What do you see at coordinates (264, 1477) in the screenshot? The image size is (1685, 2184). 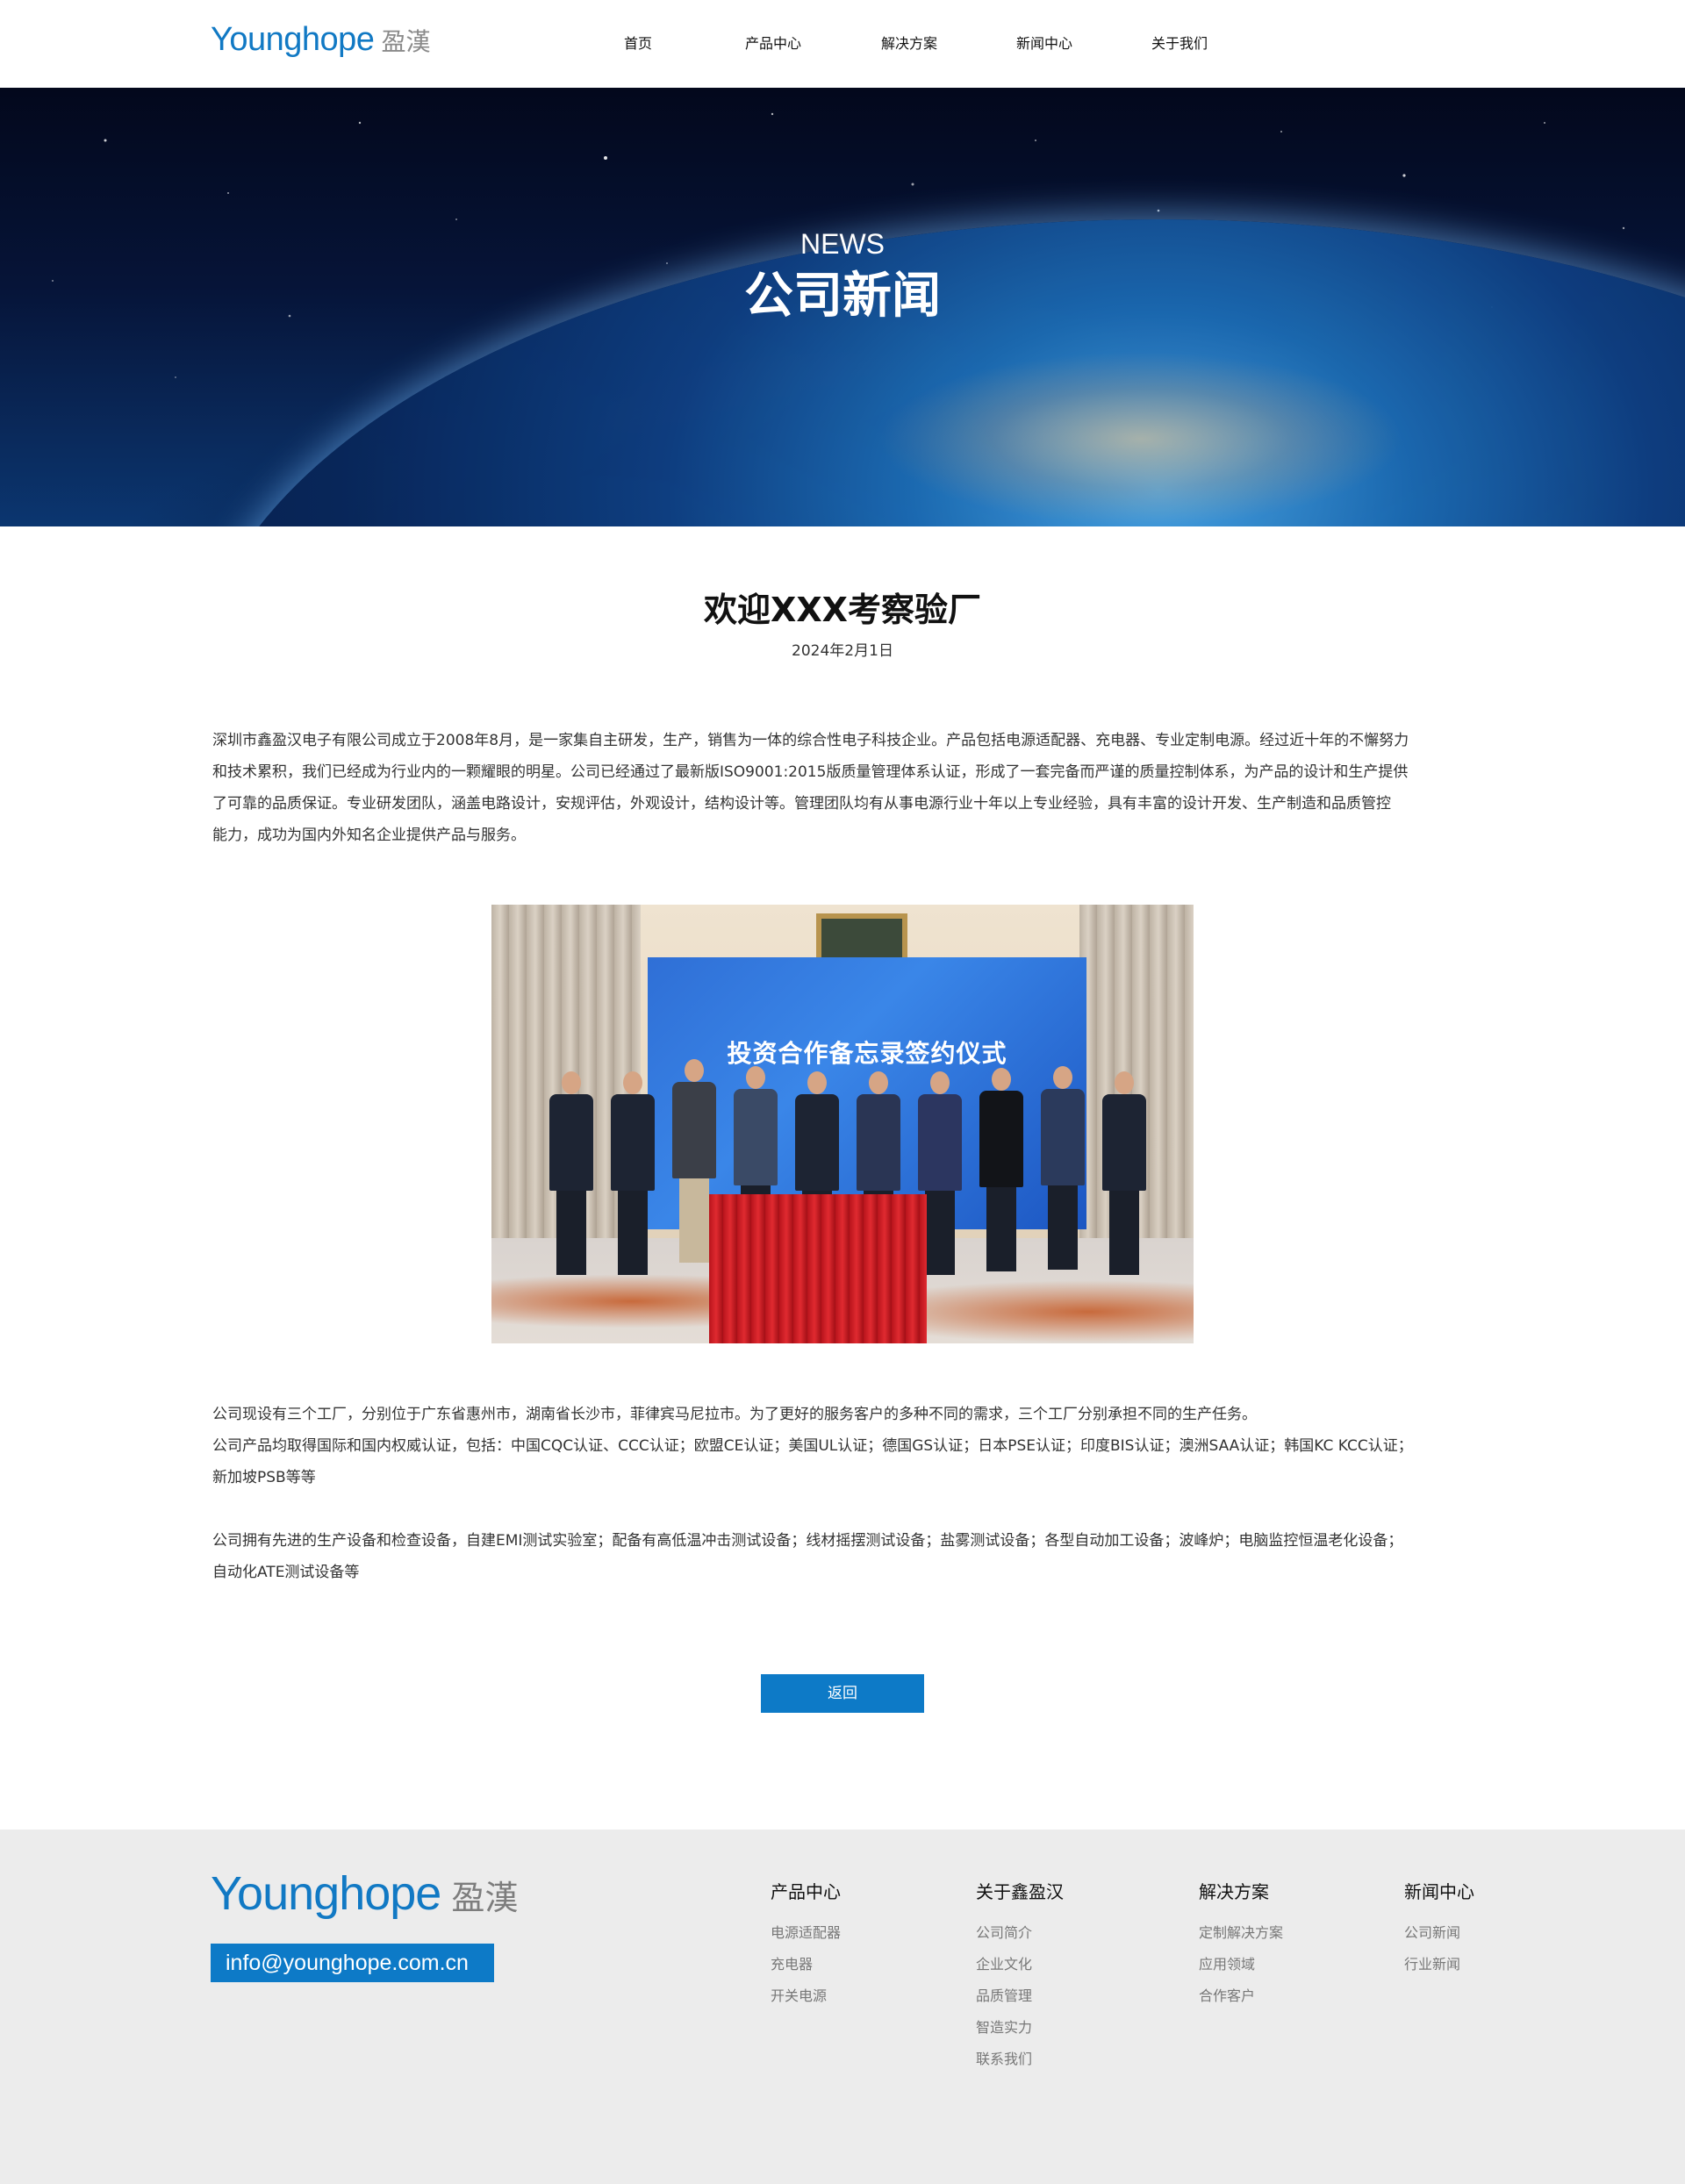 I see `paragraph-line: 新加坡PSB等等` at bounding box center [264, 1477].